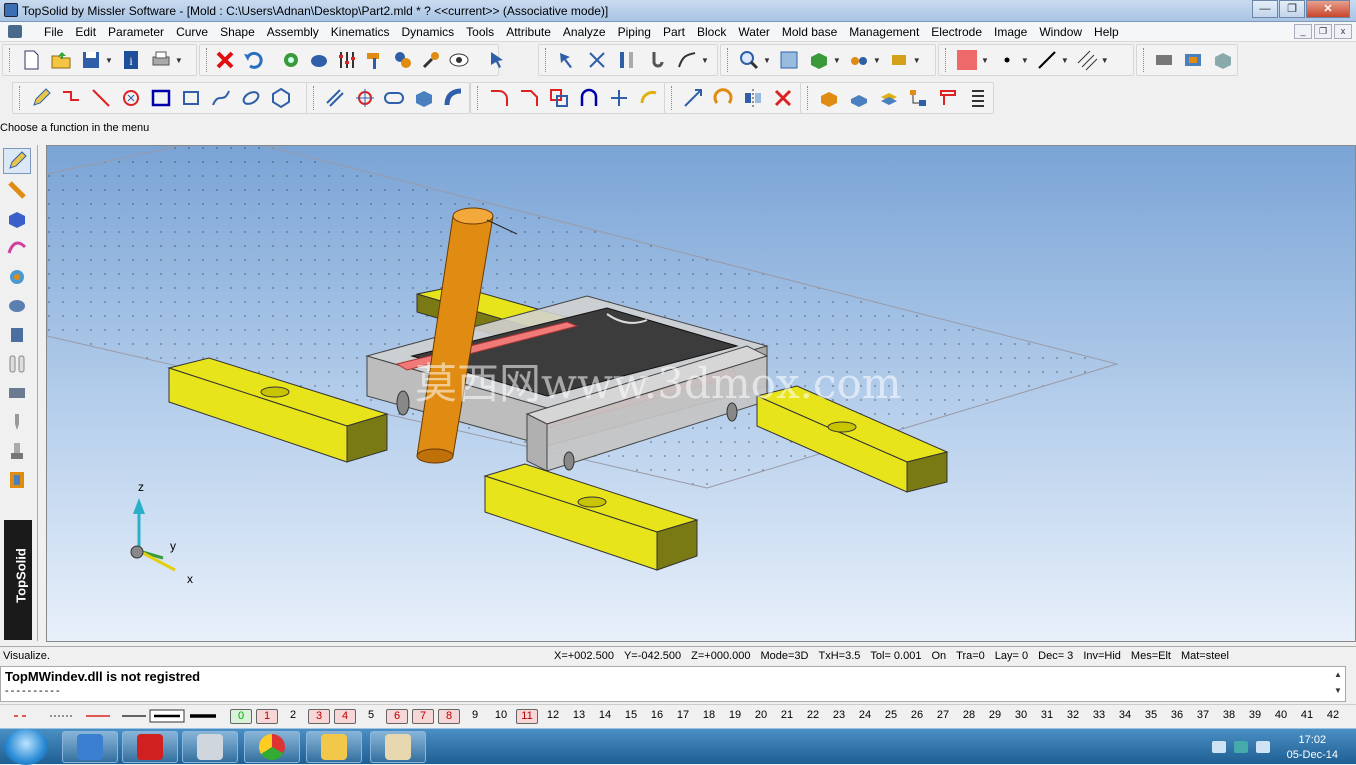 Image resolution: width=1356 pixels, height=765 pixels. What do you see at coordinates (1281, 716) in the screenshot?
I see `layer-number: 40` at bounding box center [1281, 716].